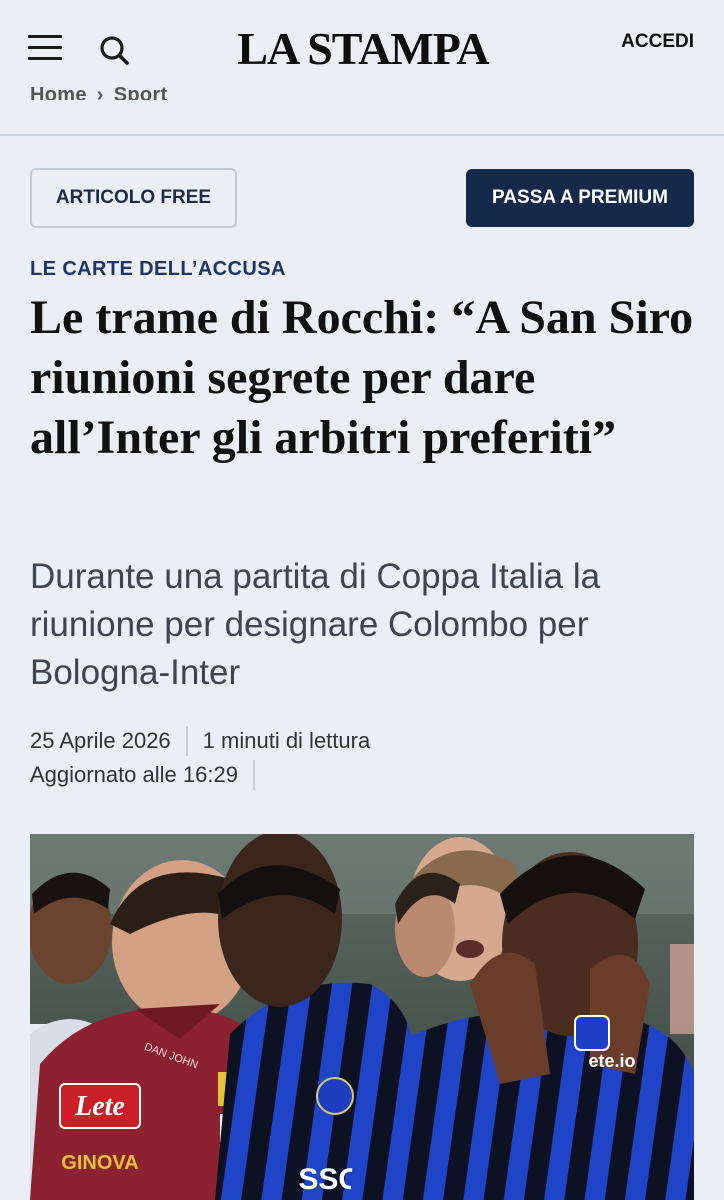 This screenshot has height=1200, width=724. I want to click on betsson-text: ete.io, so click(611, 1061).